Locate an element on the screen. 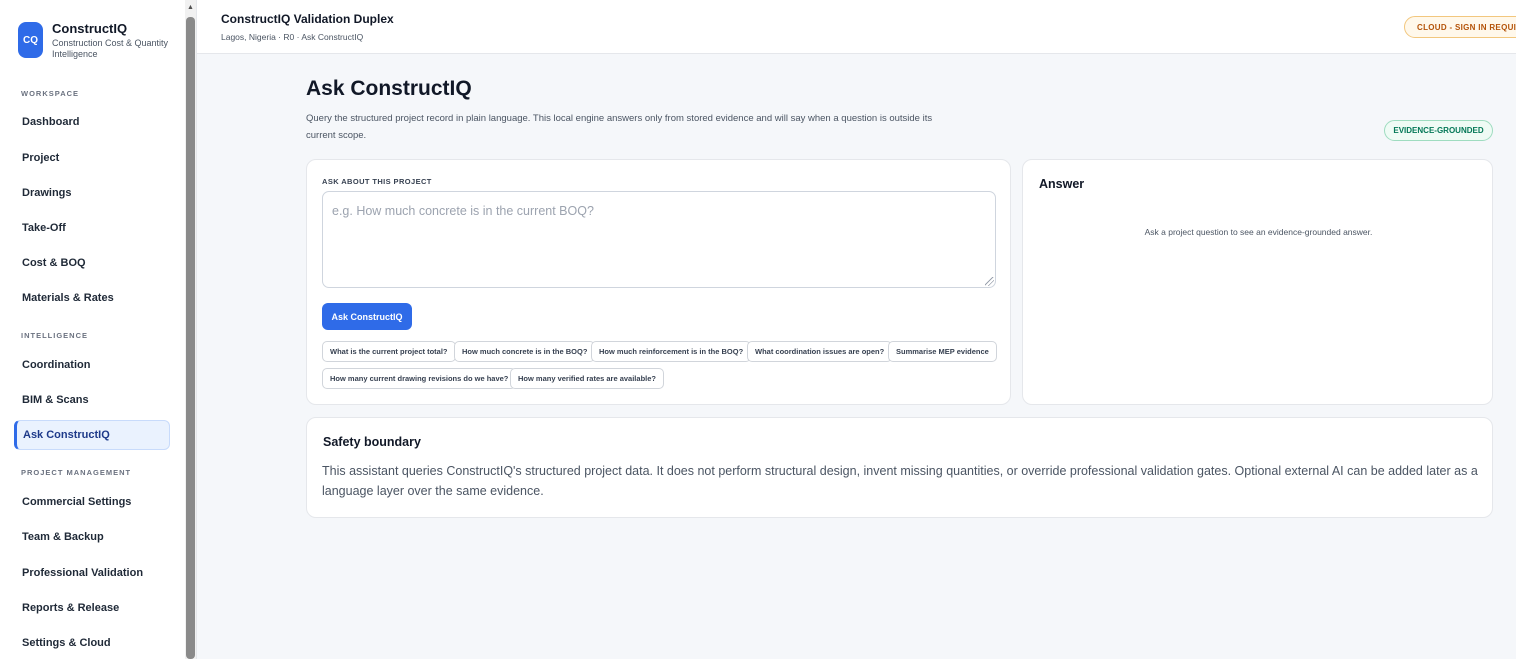 The width and height of the screenshot is (1516, 659). section-label-project-management: PROJECT MANAGEMENT is located at coordinates (76, 472).